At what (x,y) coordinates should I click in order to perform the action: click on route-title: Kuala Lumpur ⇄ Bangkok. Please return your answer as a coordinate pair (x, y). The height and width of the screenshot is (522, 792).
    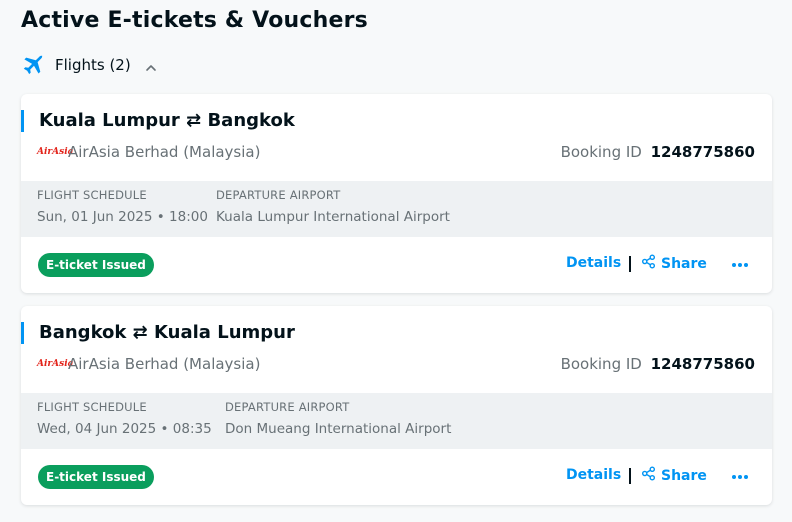
    Looking at the image, I should click on (167, 120).